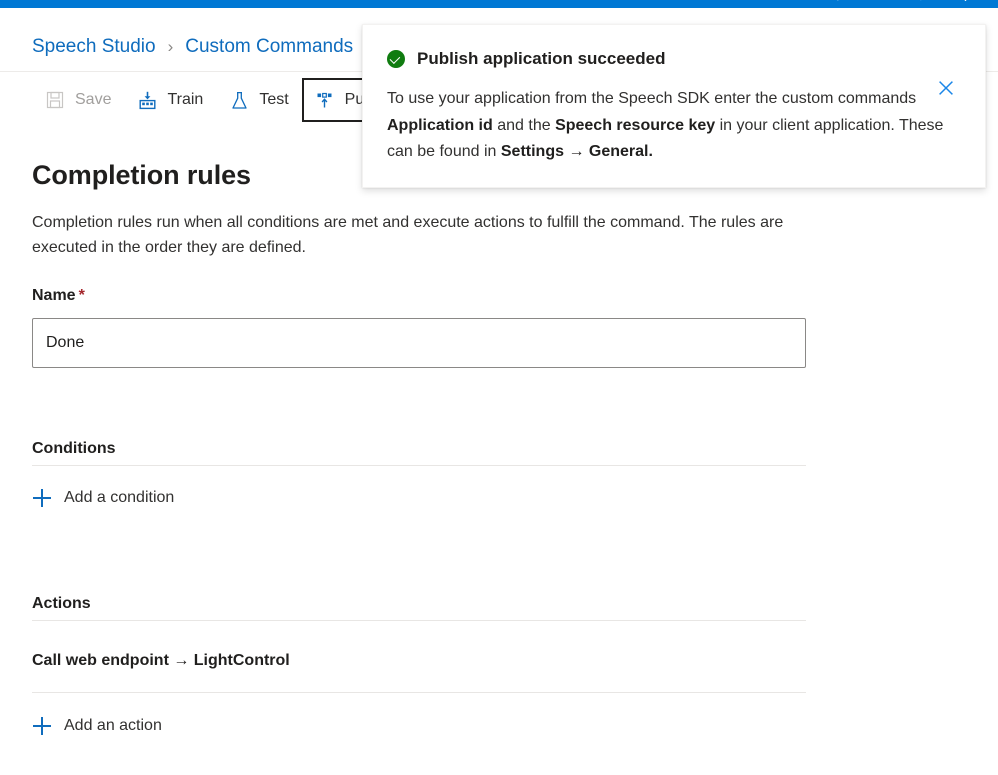 This screenshot has height=775, width=998. What do you see at coordinates (61, 604) in the screenshot?
I see `actions-heading: Actions` at bounding box center [61, 604].